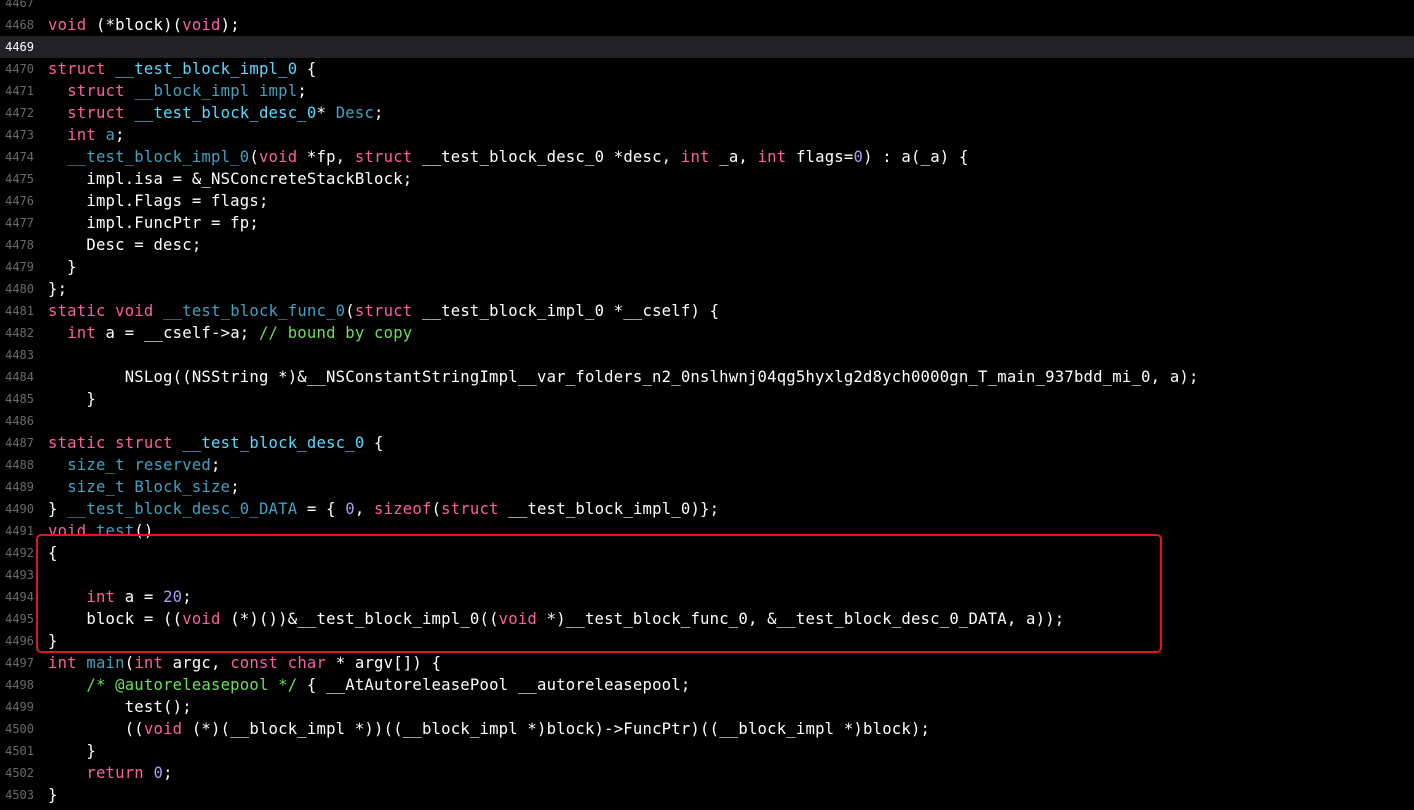  I want to click on code-line: 4471 struct __block_impl impl;, so click(707, 91).